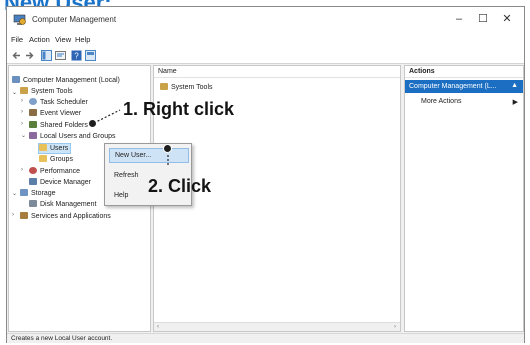 Image resolution: width=530 pixels, height=345 pixels. Describe the element at coordinates (131, 138) in the screenshot. I see `annotation-lines` at that location.